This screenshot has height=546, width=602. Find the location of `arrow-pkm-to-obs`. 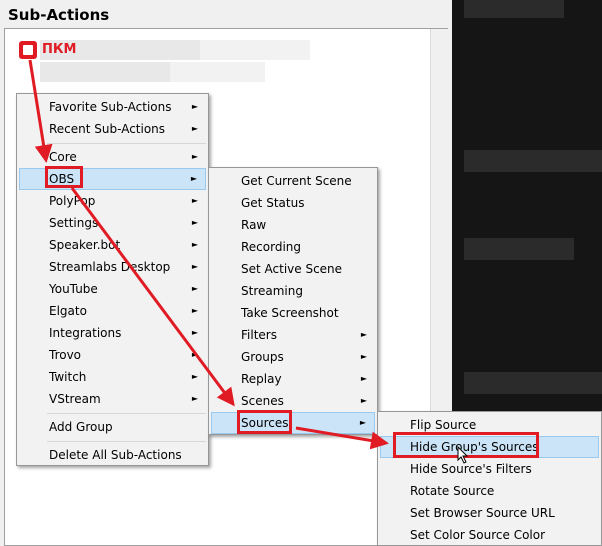

arrow-pkm-to-obs is located at coordinates (40, 111).